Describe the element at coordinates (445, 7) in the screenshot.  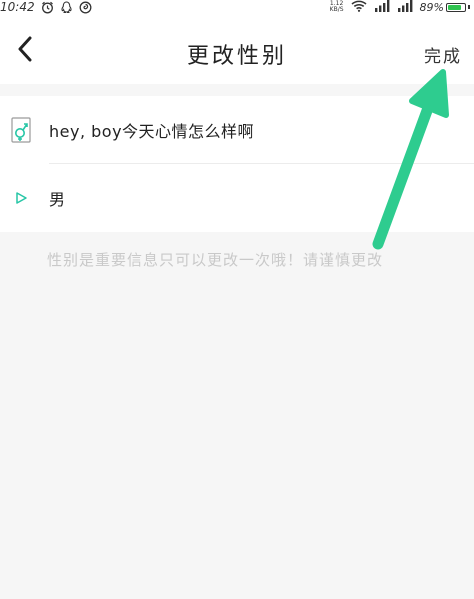
I see `battery: 89%` at that location.